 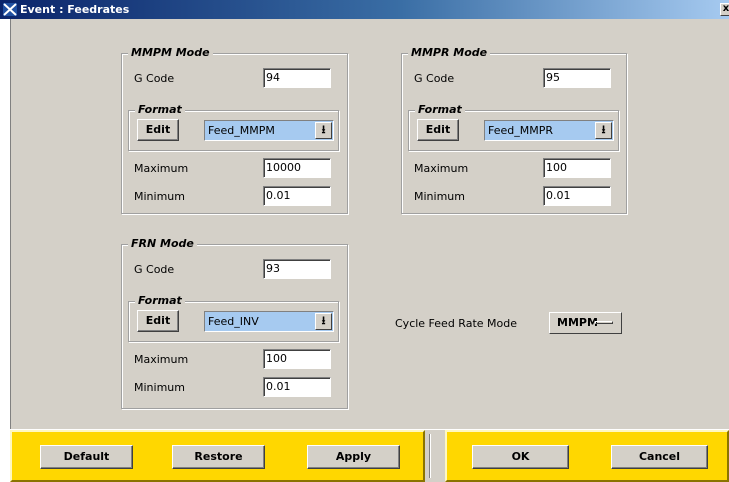 I want to click on frn-format-group: Format Edit Feed_INV ⭳, so click(x=233, y=318).